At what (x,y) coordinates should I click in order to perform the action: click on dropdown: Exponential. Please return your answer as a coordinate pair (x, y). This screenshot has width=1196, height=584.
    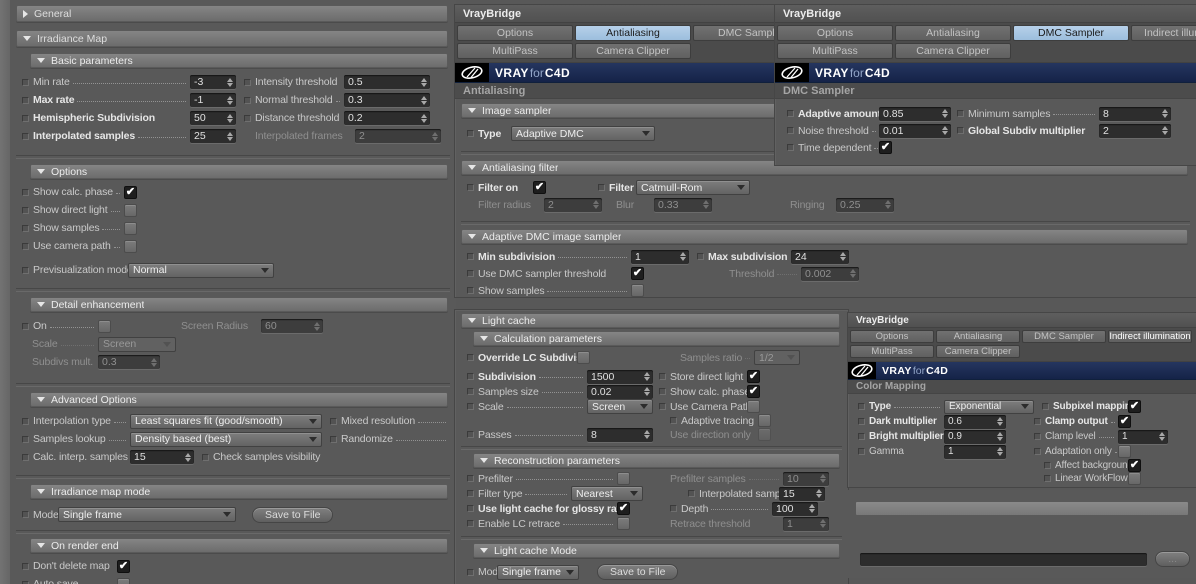
    Looking at the image, I should click on (989, 406).